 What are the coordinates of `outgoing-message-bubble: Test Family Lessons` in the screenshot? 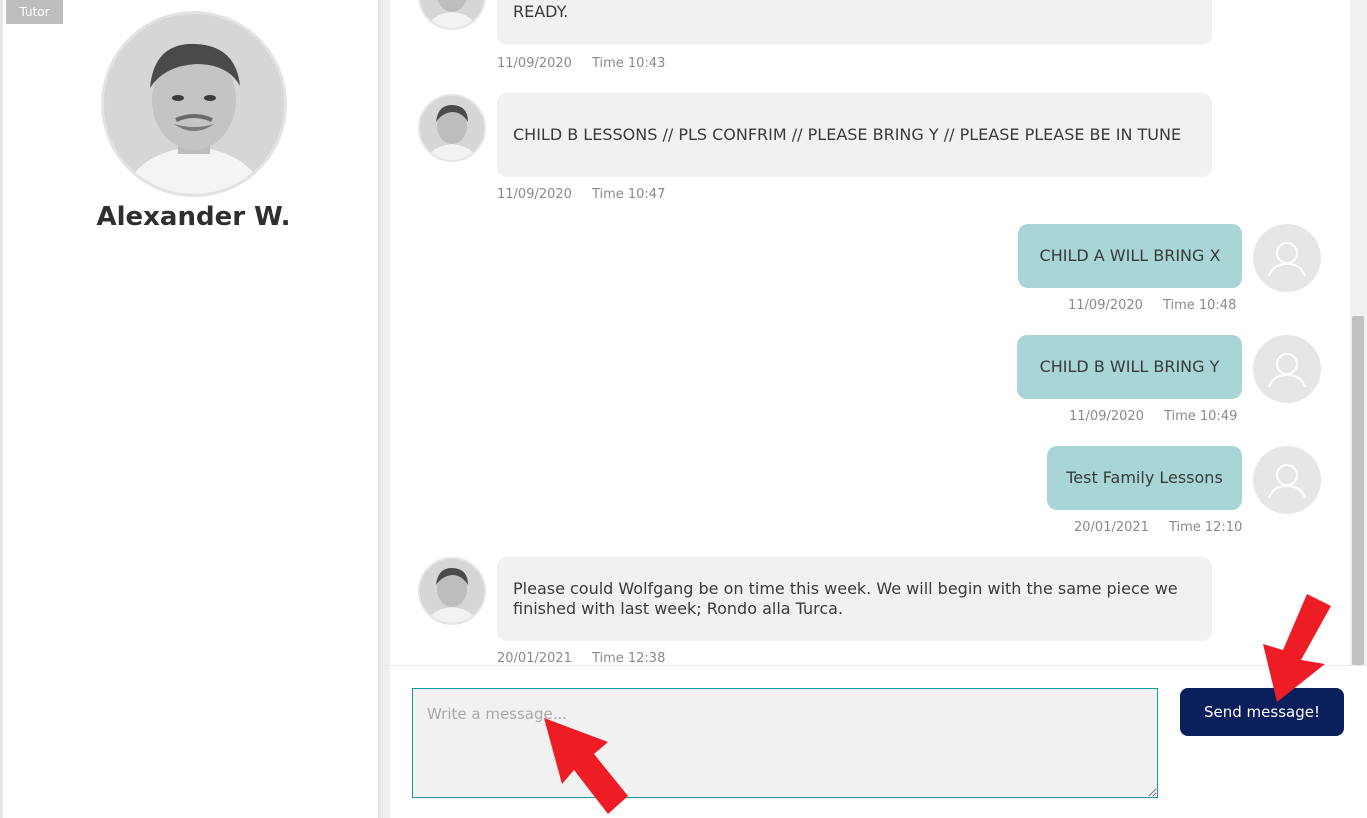 It's located at (1144, 478).